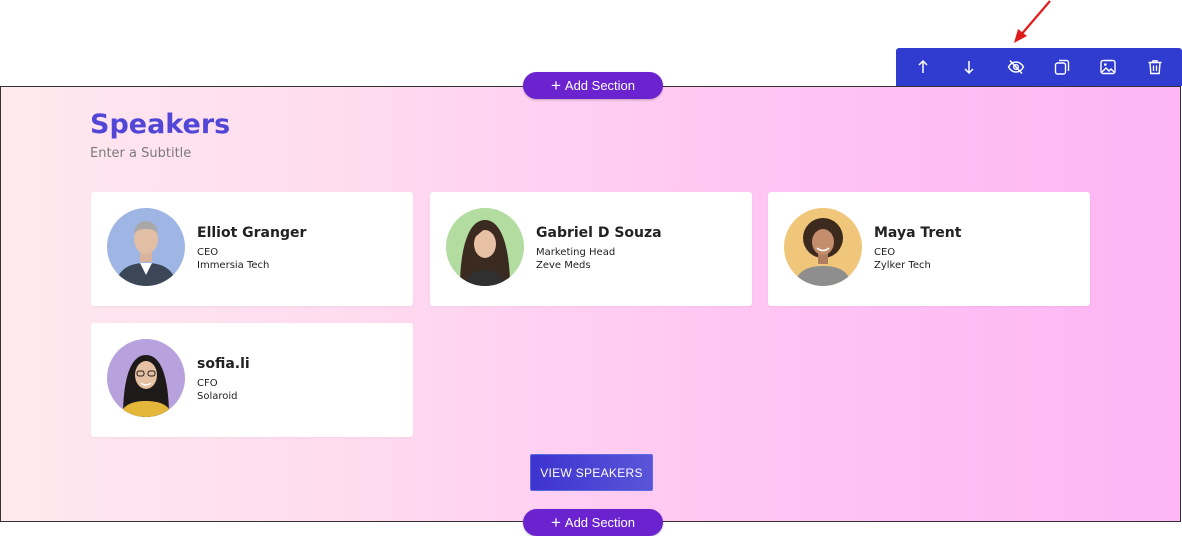 The width and height of the screenshot is (1182, 536). Describe the element at coordinates (902, 265) in the screenshot. I see `speaker-company: Zylker Tech` at that location.